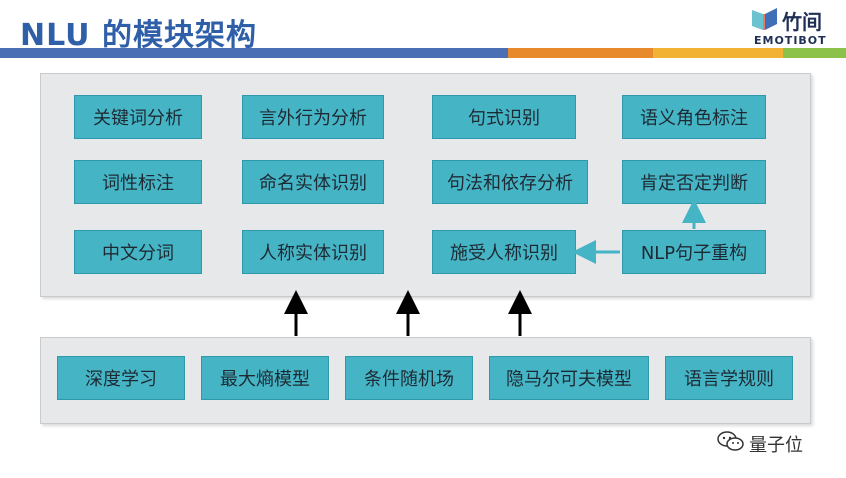 Image resolution: width=846 pixels, height=478 pixels. I want to click on connector-arrows, so click(495, 267).